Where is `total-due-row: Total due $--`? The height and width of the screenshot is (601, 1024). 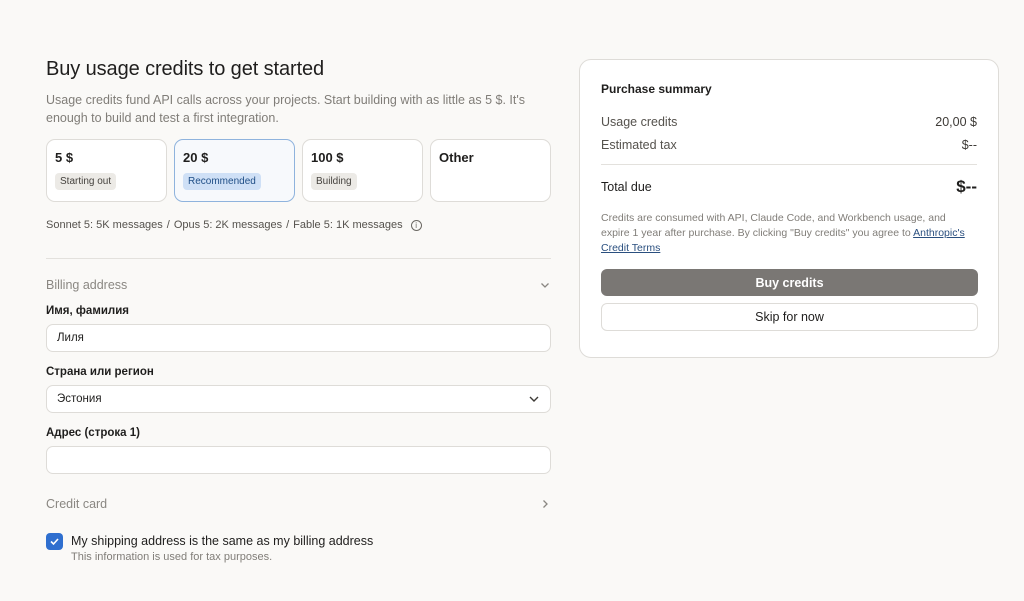 total-due-row: Total due $-- is located at coordinates (789, 187).